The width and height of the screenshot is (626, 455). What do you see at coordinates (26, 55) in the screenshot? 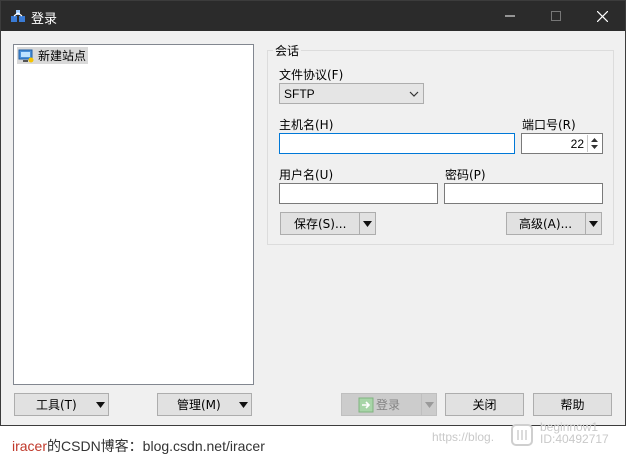
I see `computer-site-icon` at bounding box center [26, 55].